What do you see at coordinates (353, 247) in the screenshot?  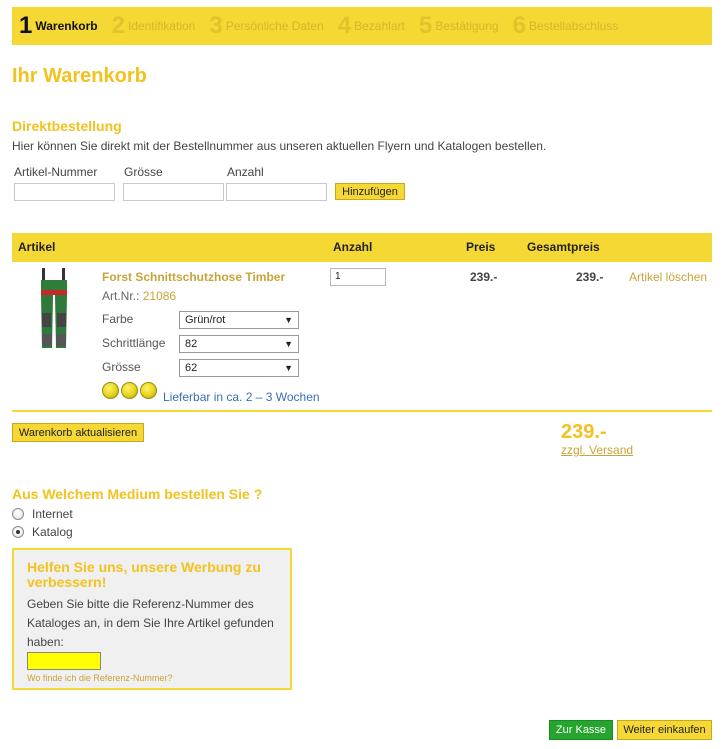 I see `col-anzahl: Anzahl` at bounding box center [353, 247].